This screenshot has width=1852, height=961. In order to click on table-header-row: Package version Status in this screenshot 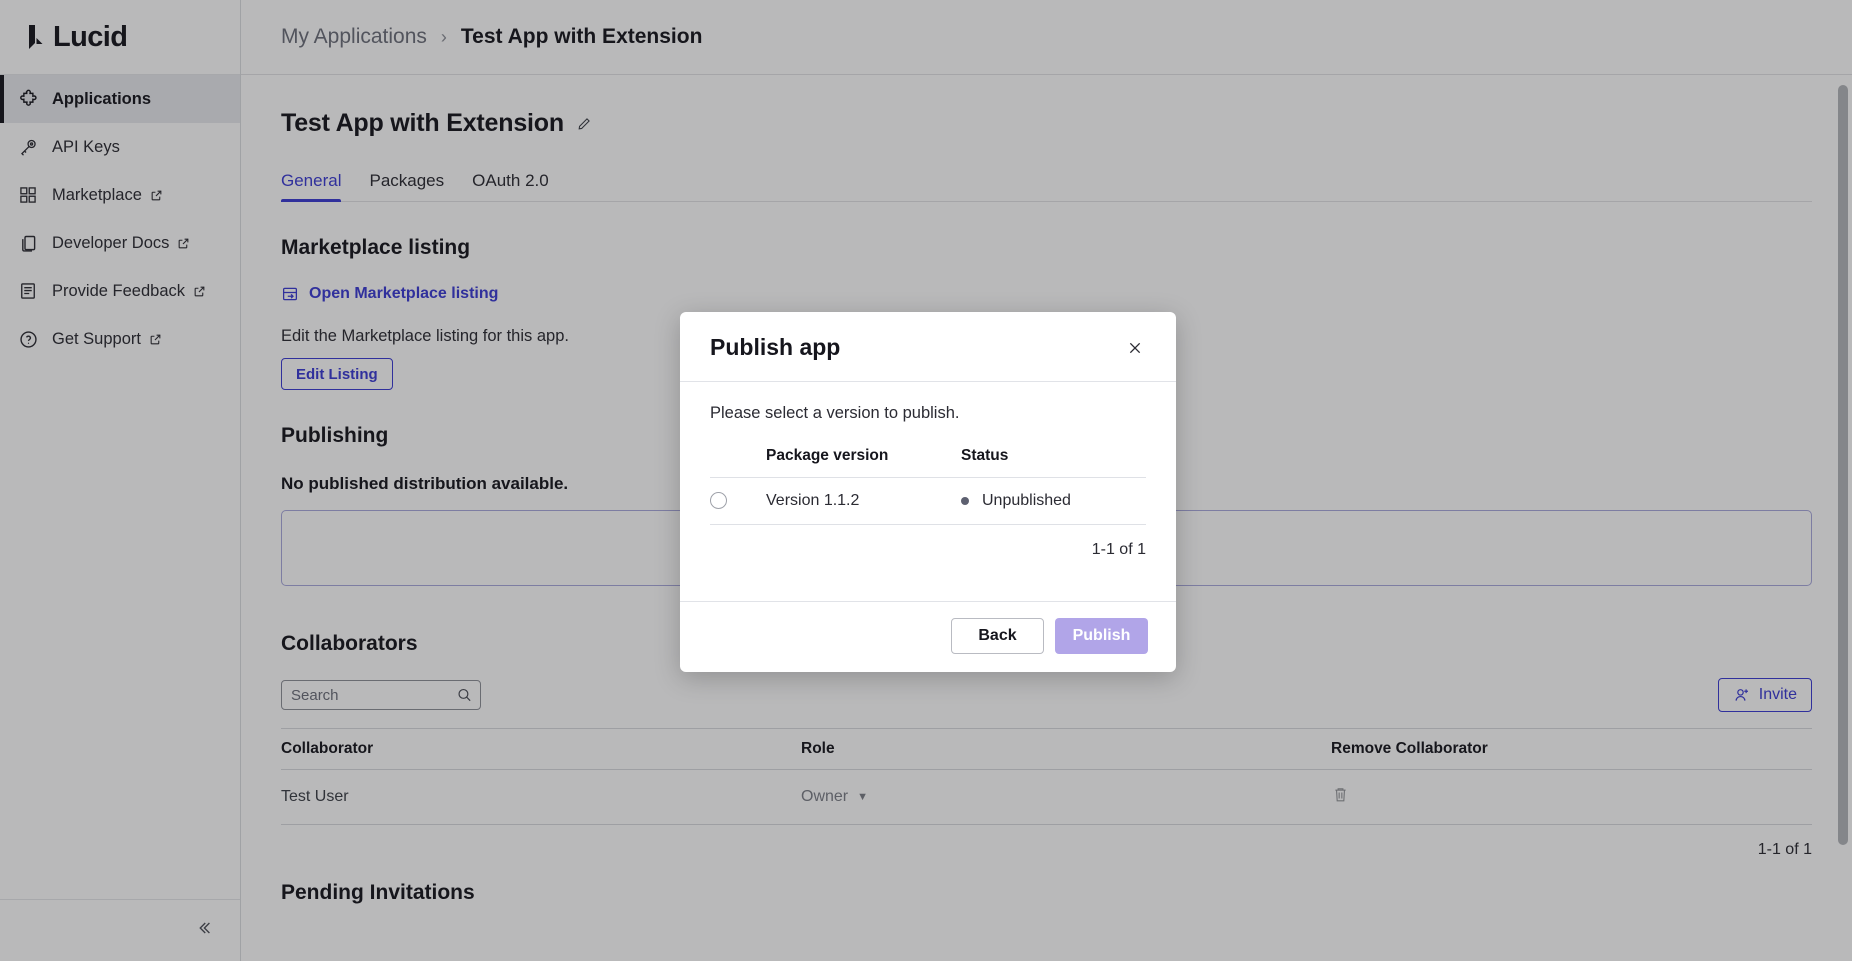, I will do `click(928, 462)`.